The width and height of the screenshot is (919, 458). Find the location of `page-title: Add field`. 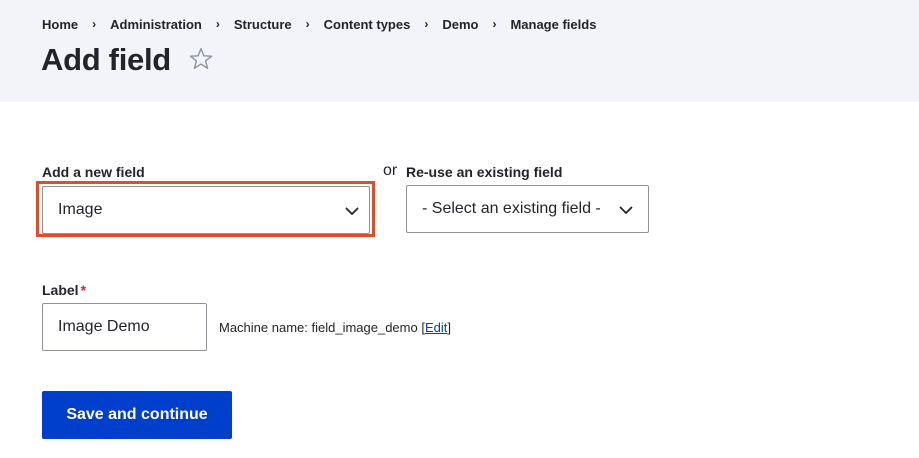

page-title: Add field is located at coordinates (106, 59).